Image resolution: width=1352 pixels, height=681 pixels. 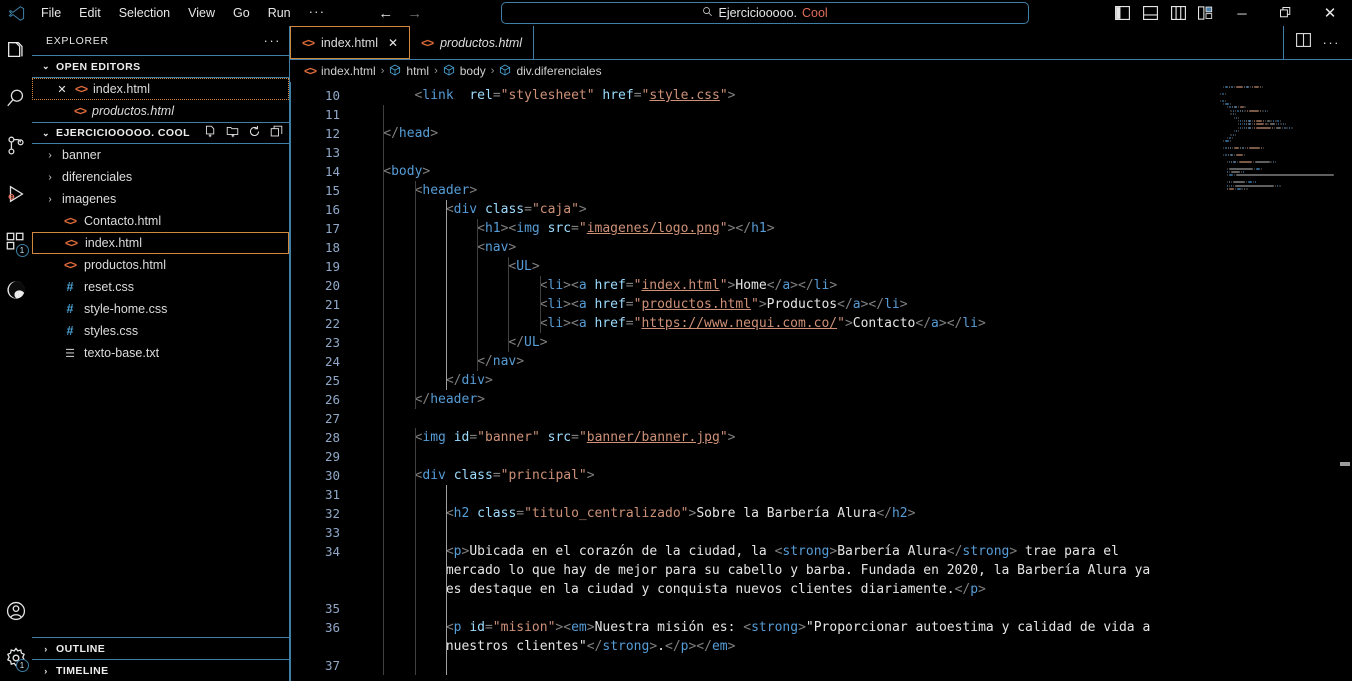 I want to click on window-minimize-button: ─, so click(x=1242, y=13).